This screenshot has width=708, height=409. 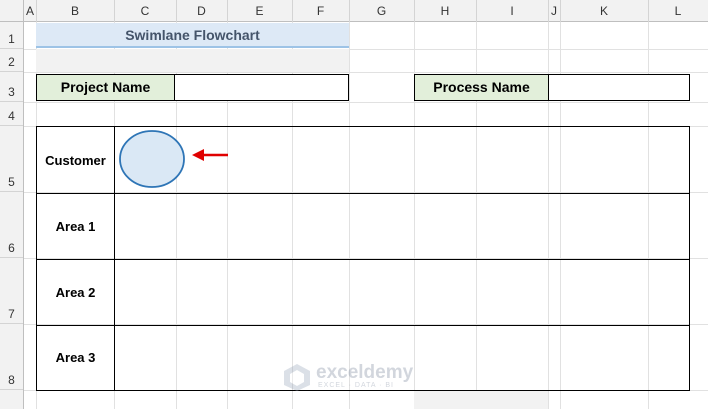 What do you see at coordinates (76, 226) in the screenshot?
I see `lane-label-area-1: Area 1` at bounding box center [76, 226].